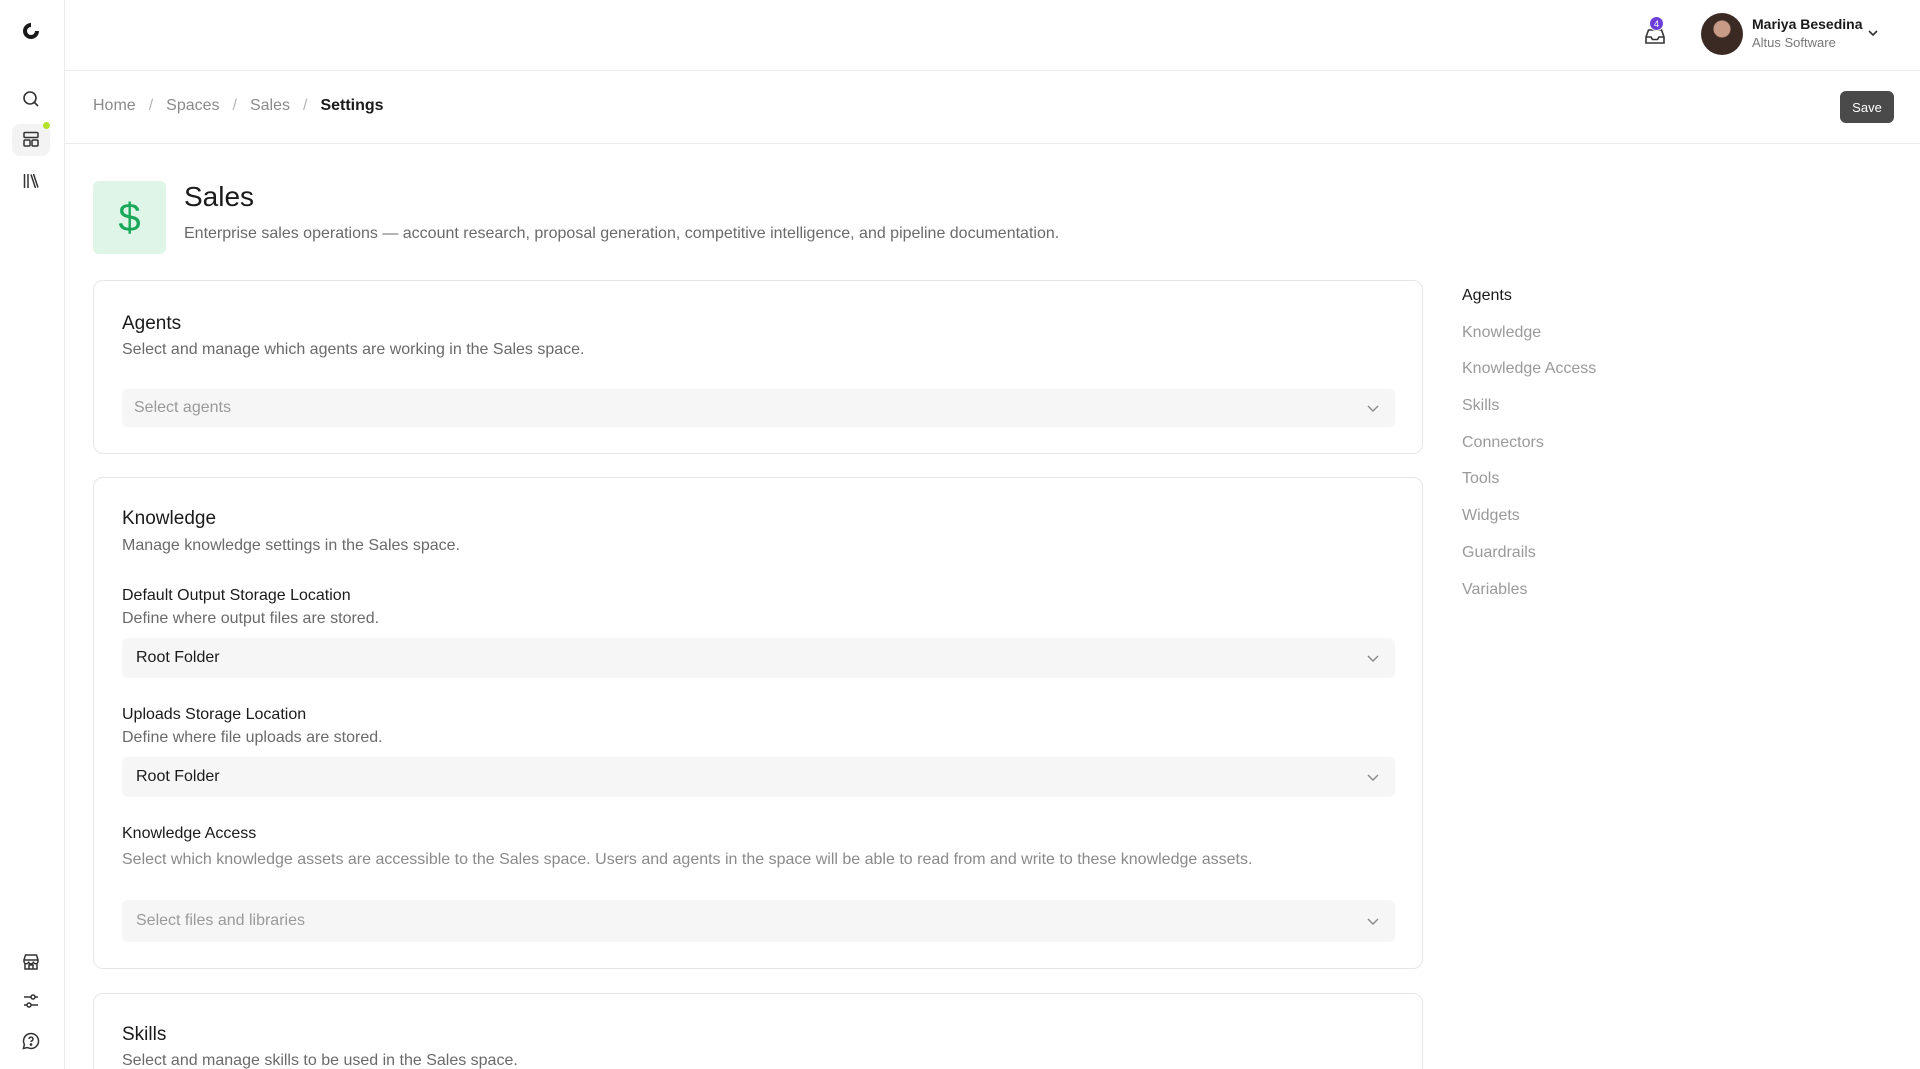 The height and width of the screenshot is (1069, 1920). Describe the element at coordinates (236, 595) in the screenshot. I see `output-storage-label: Default Output Storage Location` at that location.